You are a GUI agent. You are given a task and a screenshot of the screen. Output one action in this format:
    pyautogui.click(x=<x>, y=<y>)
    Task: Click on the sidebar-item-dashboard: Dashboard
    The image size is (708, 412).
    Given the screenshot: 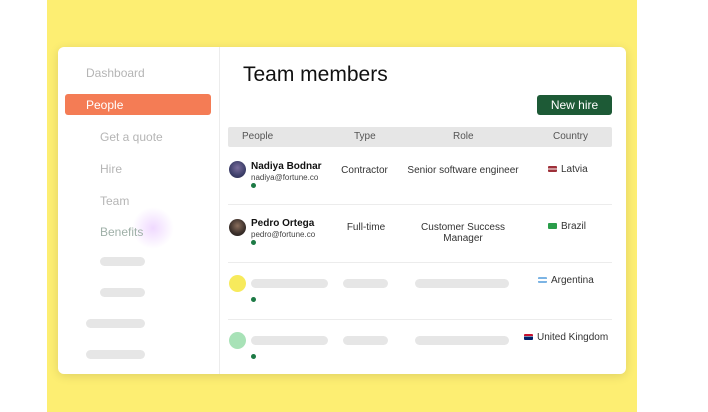 What is the action you would take?
    pyautogui.click(x=115, y=73)
    